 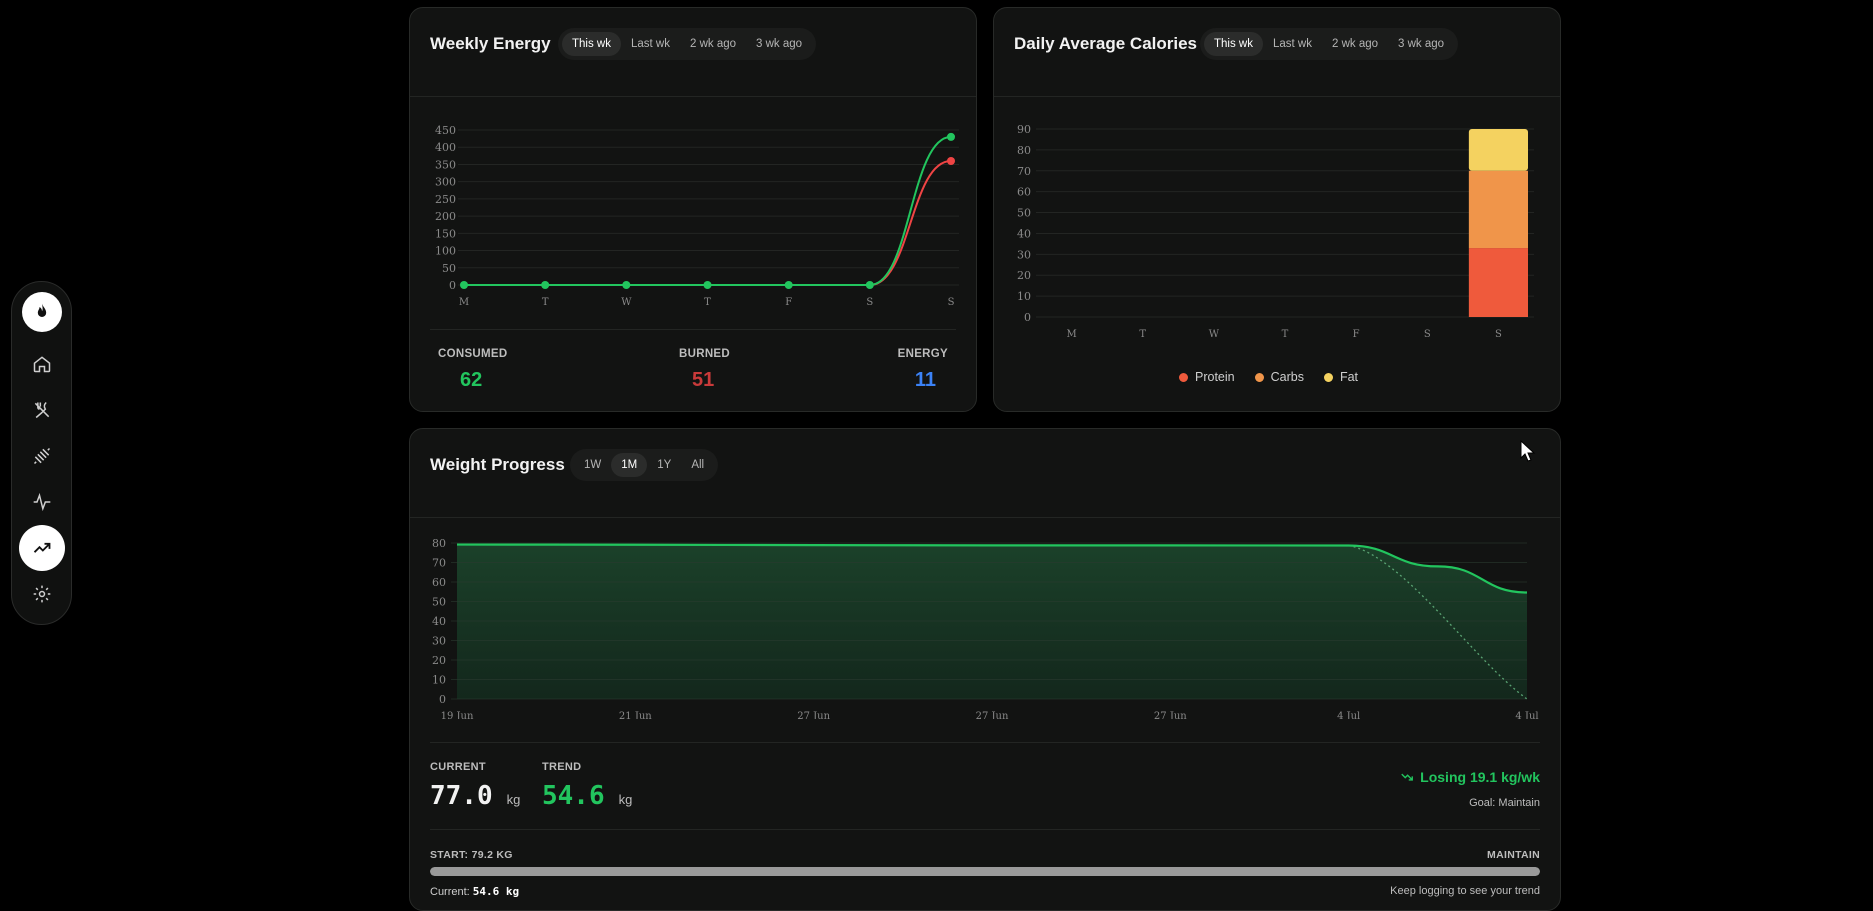 What do you see at coordinates (1355, 44) in the screenshot?
I see `daily-calories-tab: 2 wk ago` at bounding box center [1355, 44].